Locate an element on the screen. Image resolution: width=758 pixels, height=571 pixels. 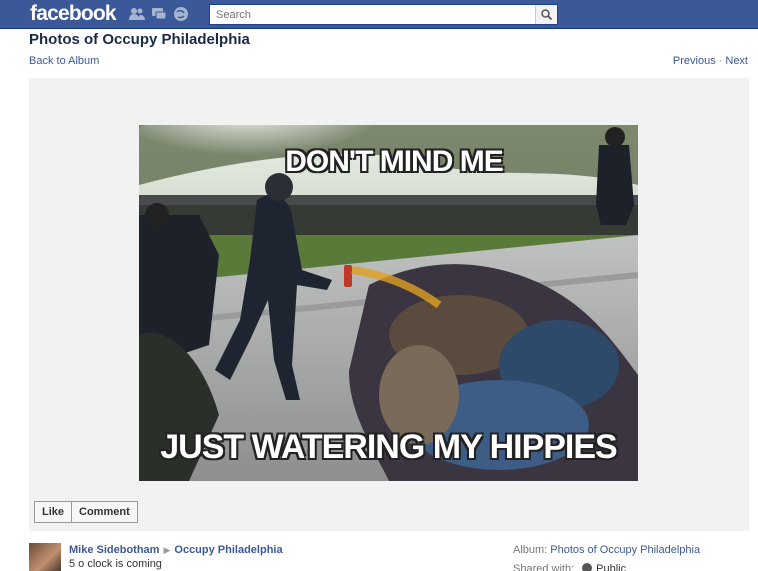
search-input is located at coordinates (370, 14).